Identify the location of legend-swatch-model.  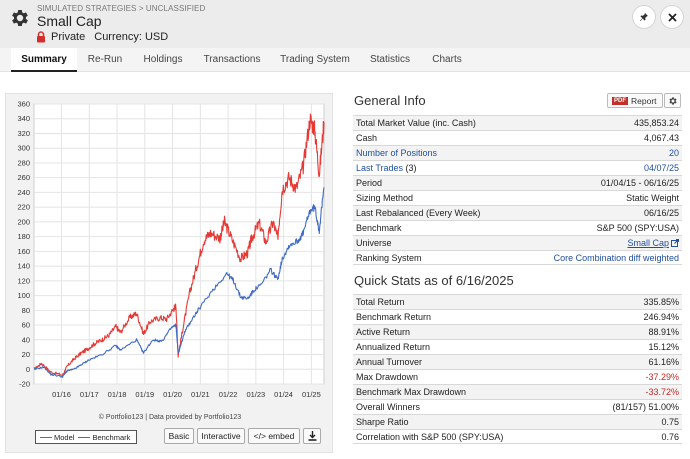
(46, 437).